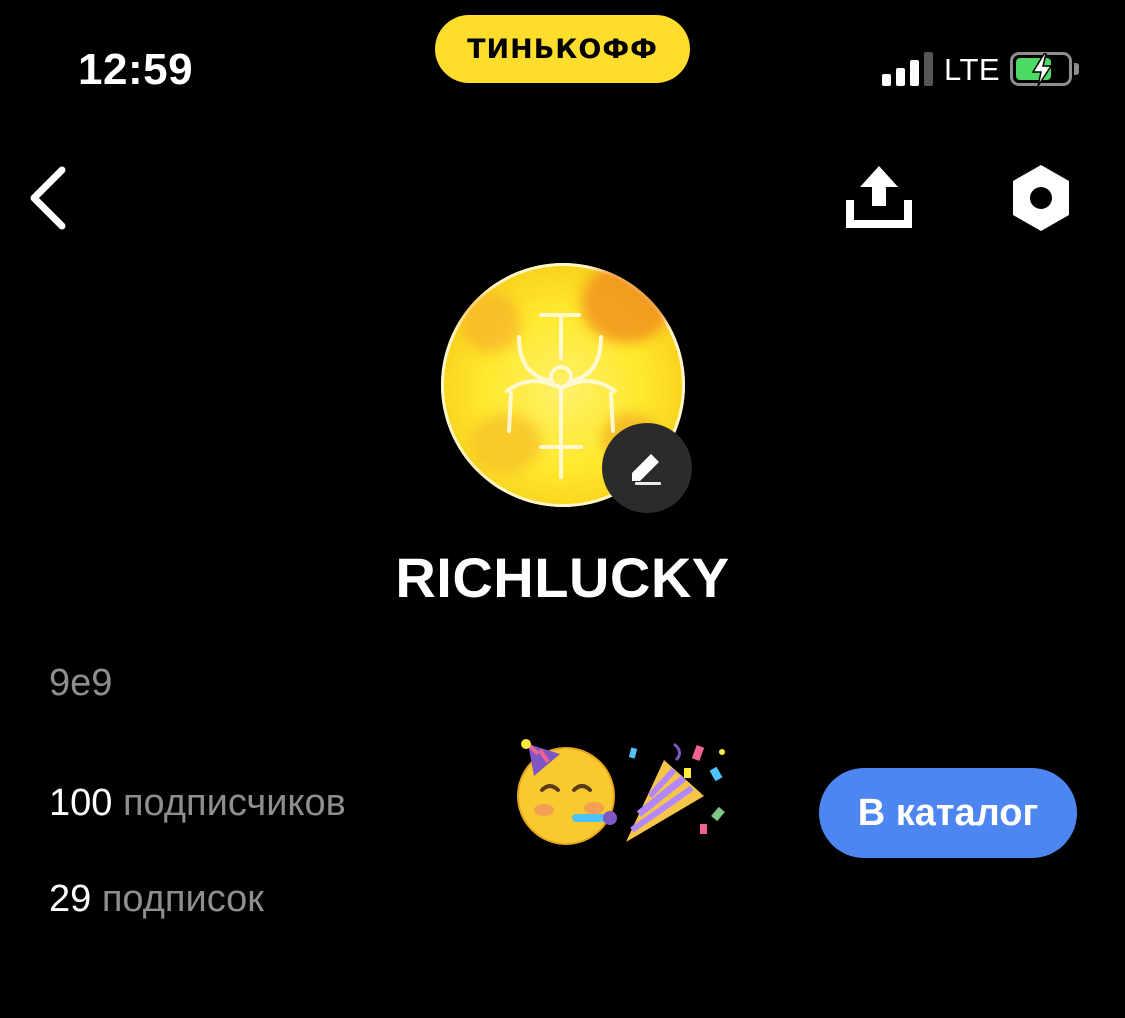 The width and height of the screenshot is (1125, 1018). What do you see at coordinates (972, 69) in the screenshot?
I see `network-type: LTE` at bounding box center [972, 69].